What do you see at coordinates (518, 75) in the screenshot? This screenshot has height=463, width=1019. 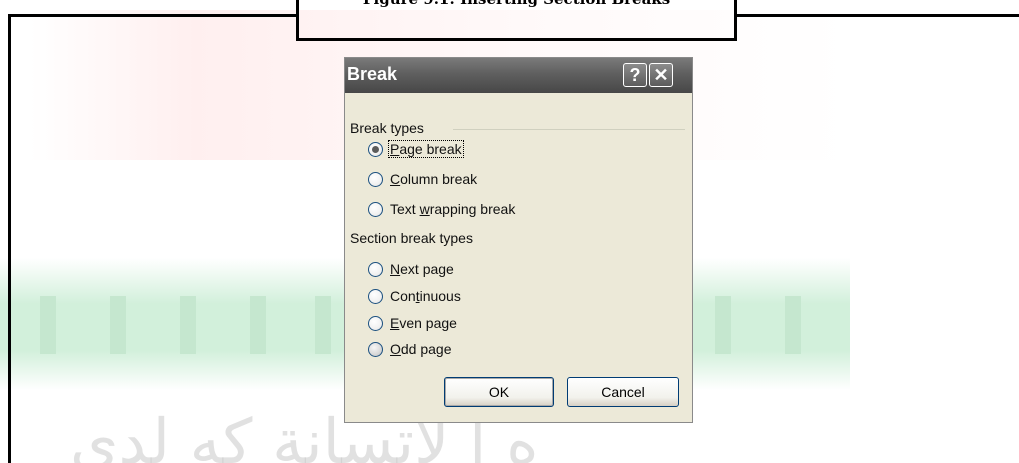 I see `dialog-titlebar: Break ? ✕` at bounding box center [518, 75].